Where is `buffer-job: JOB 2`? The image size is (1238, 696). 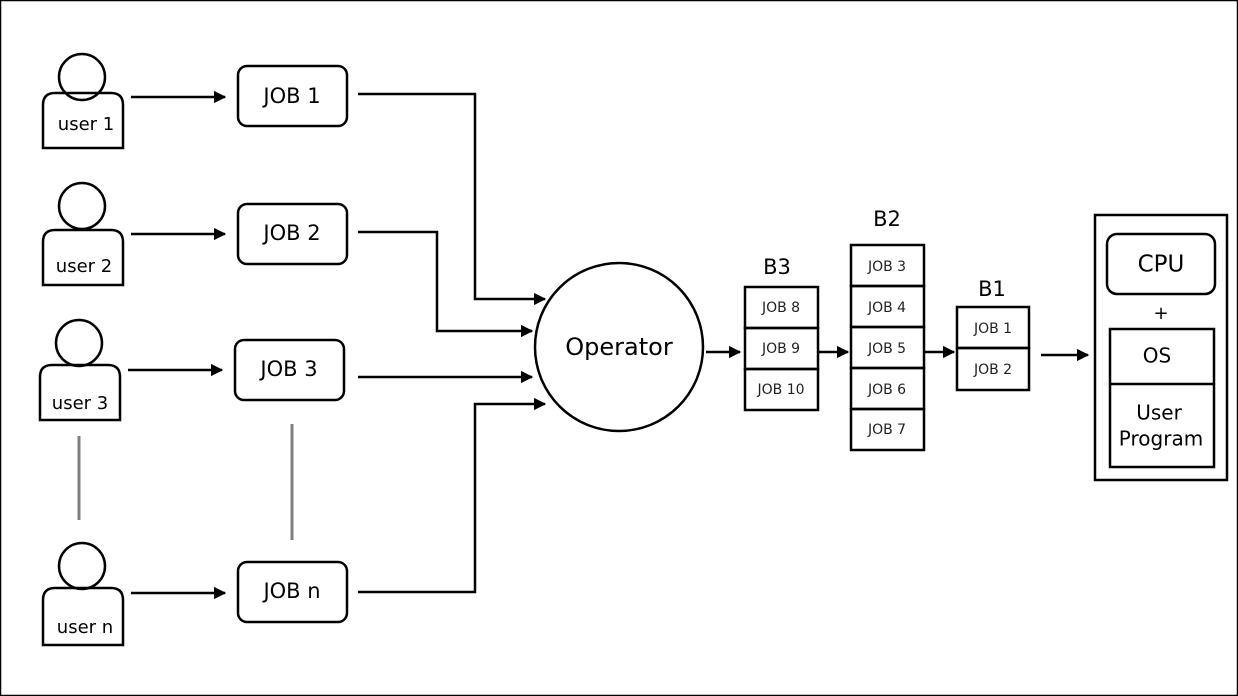 buffer-job: JOB 2 is located at coordinates (992, 370).